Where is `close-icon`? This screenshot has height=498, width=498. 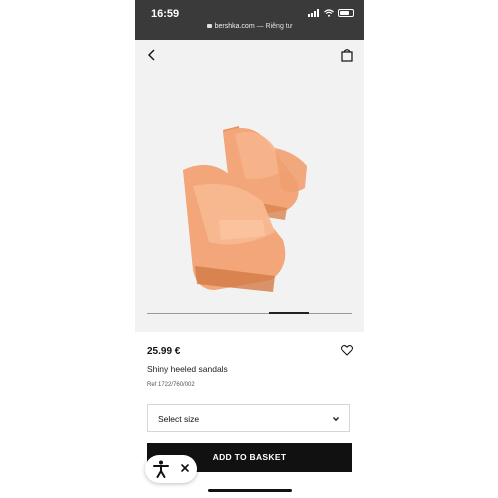 close-icon is located at coordinates (185, 468).